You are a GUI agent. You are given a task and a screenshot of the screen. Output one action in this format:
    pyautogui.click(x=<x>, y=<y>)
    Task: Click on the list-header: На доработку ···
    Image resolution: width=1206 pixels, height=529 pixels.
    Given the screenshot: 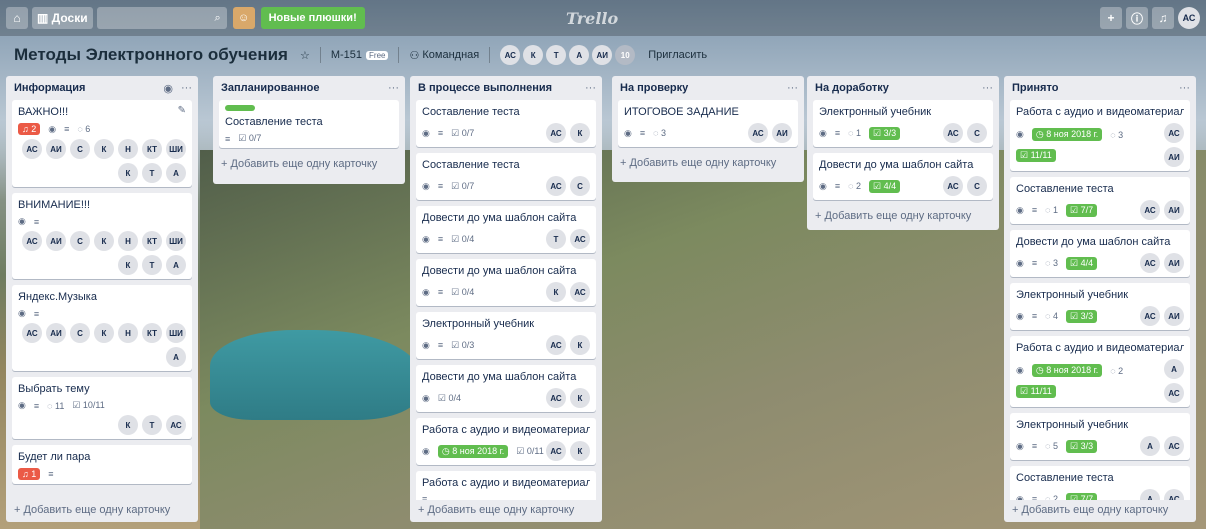 What is the action you would take?
    pyautogui.click(x=903, y=88)
    